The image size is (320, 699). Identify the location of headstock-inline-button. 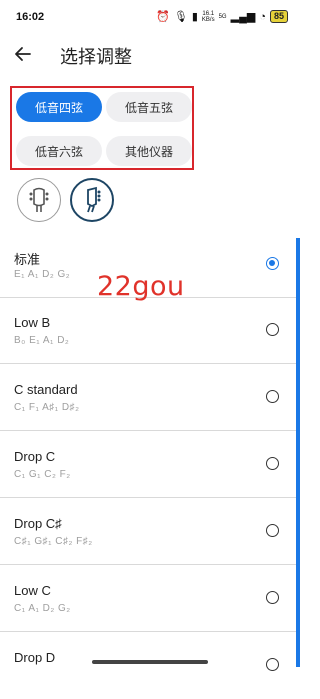
(92, 200).